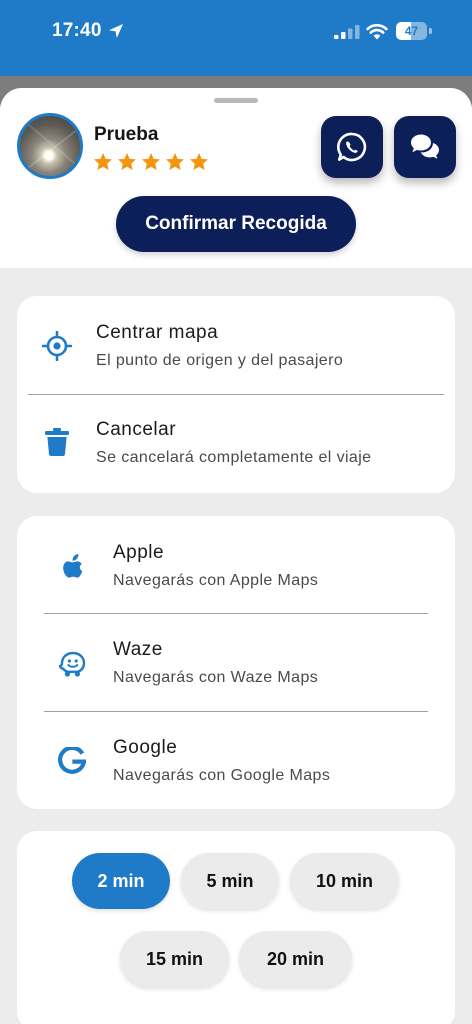 Image resolution: width=472 pixels, height=1024 pixels. Describe the element at coordinates (116, 31) in the screenshot. I see `location-arrow-icon` at that location.